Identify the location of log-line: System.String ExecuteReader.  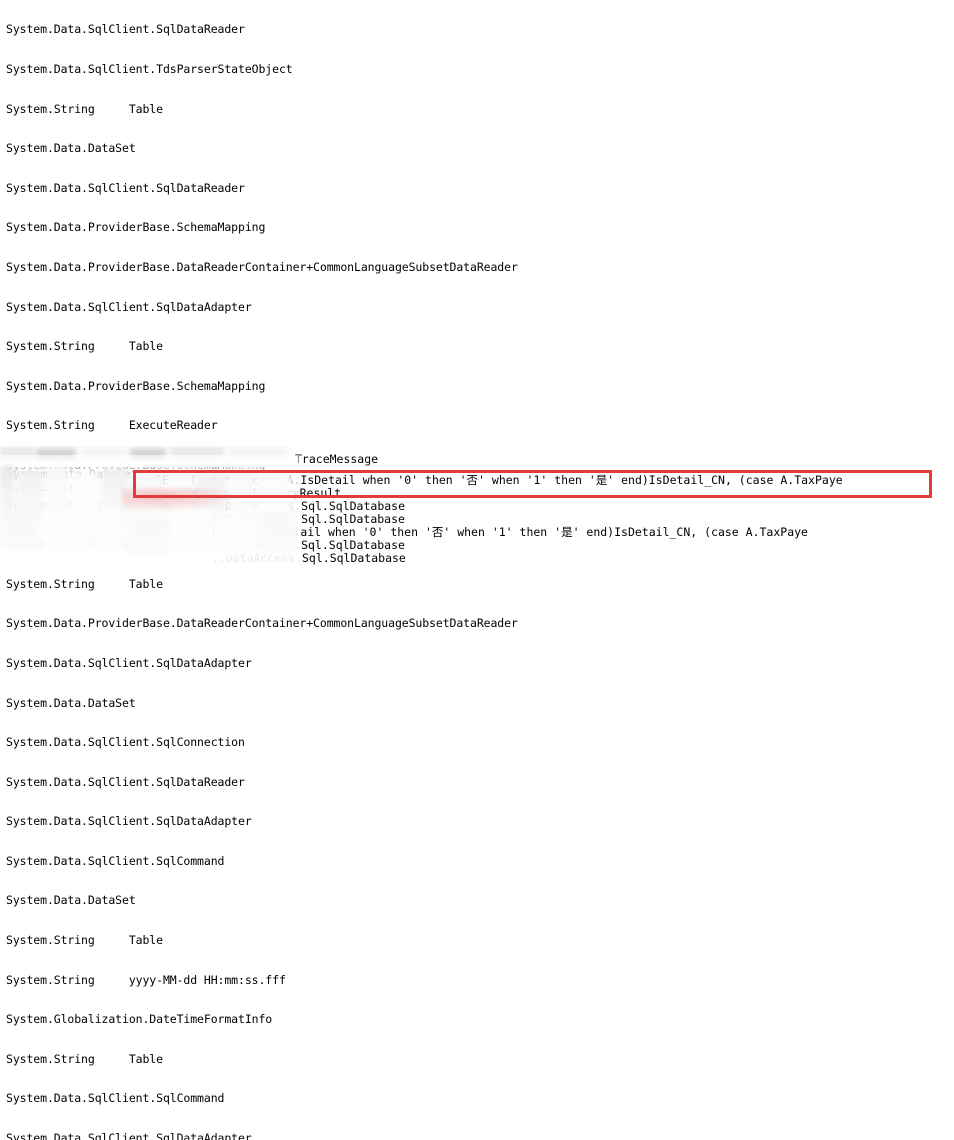
(112, 425).